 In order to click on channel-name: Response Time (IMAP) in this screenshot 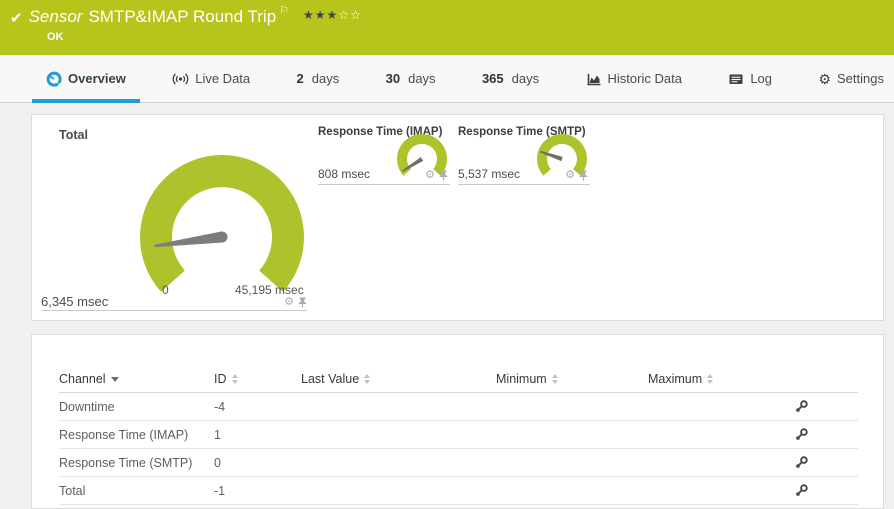, I will do `click(124, 435)`.